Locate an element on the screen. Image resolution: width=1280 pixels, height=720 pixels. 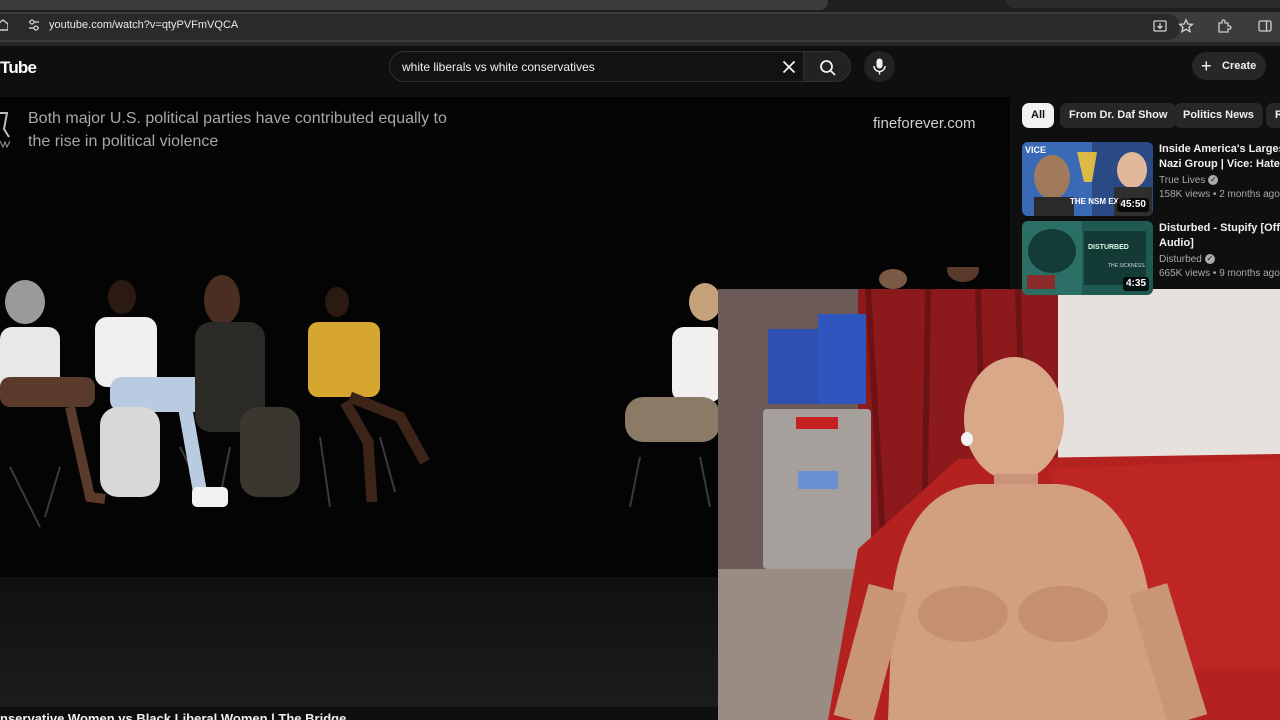
browser-tab-active is located at coordinates (414, 5).